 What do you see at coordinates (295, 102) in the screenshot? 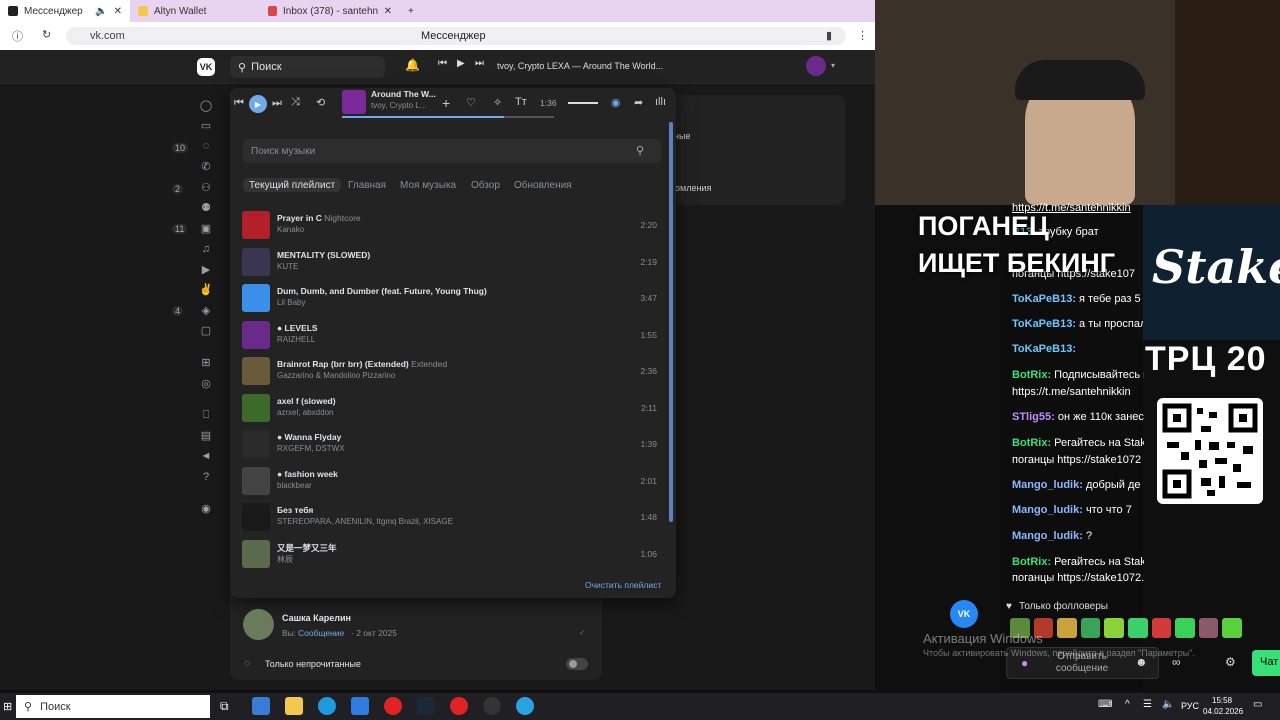
I see `shuffle-icon: ⤨` at bounding box center [295, 102].